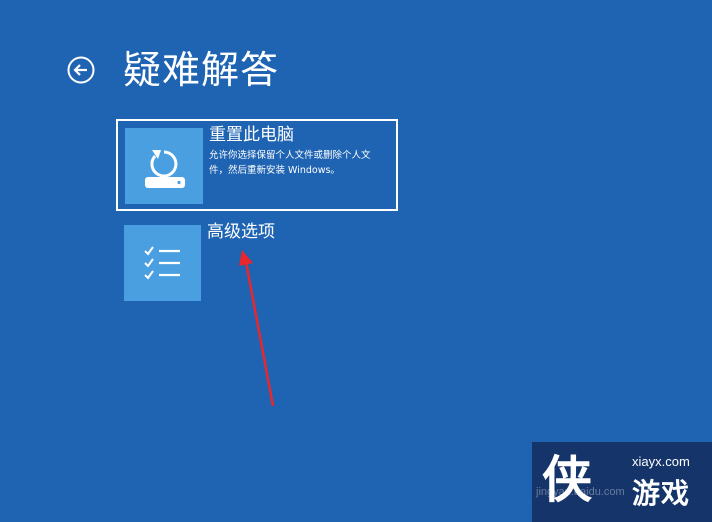 The width and height of the screenshot is (712, 522). I want to click on watermark: jingyan.baidu.com 侠 xiayx.com 游戏, so click(622, 482).